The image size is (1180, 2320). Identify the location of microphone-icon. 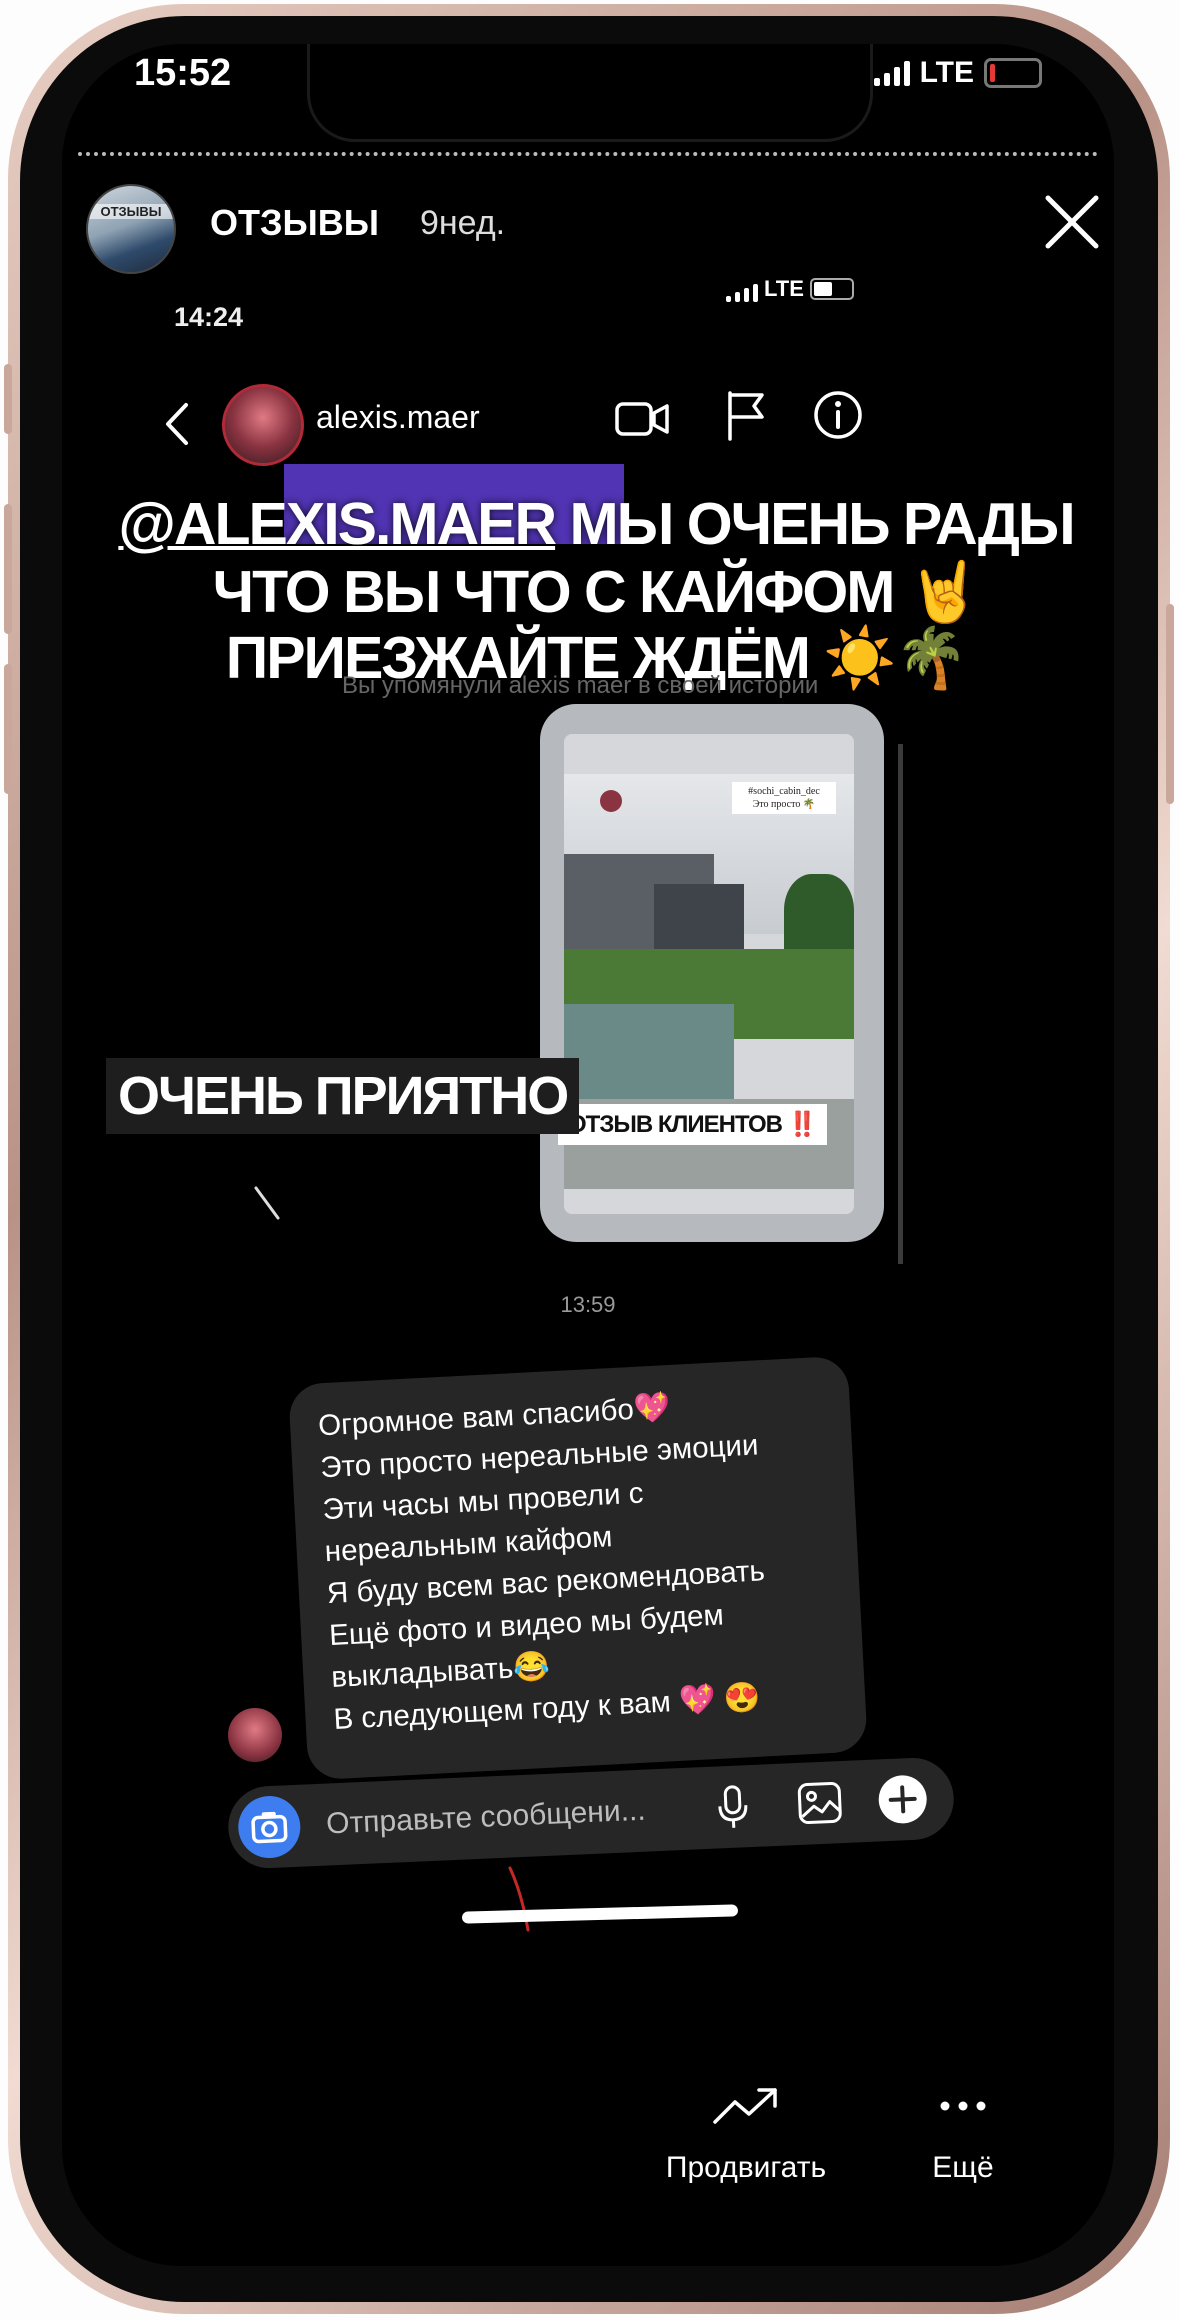
(733, 1806).